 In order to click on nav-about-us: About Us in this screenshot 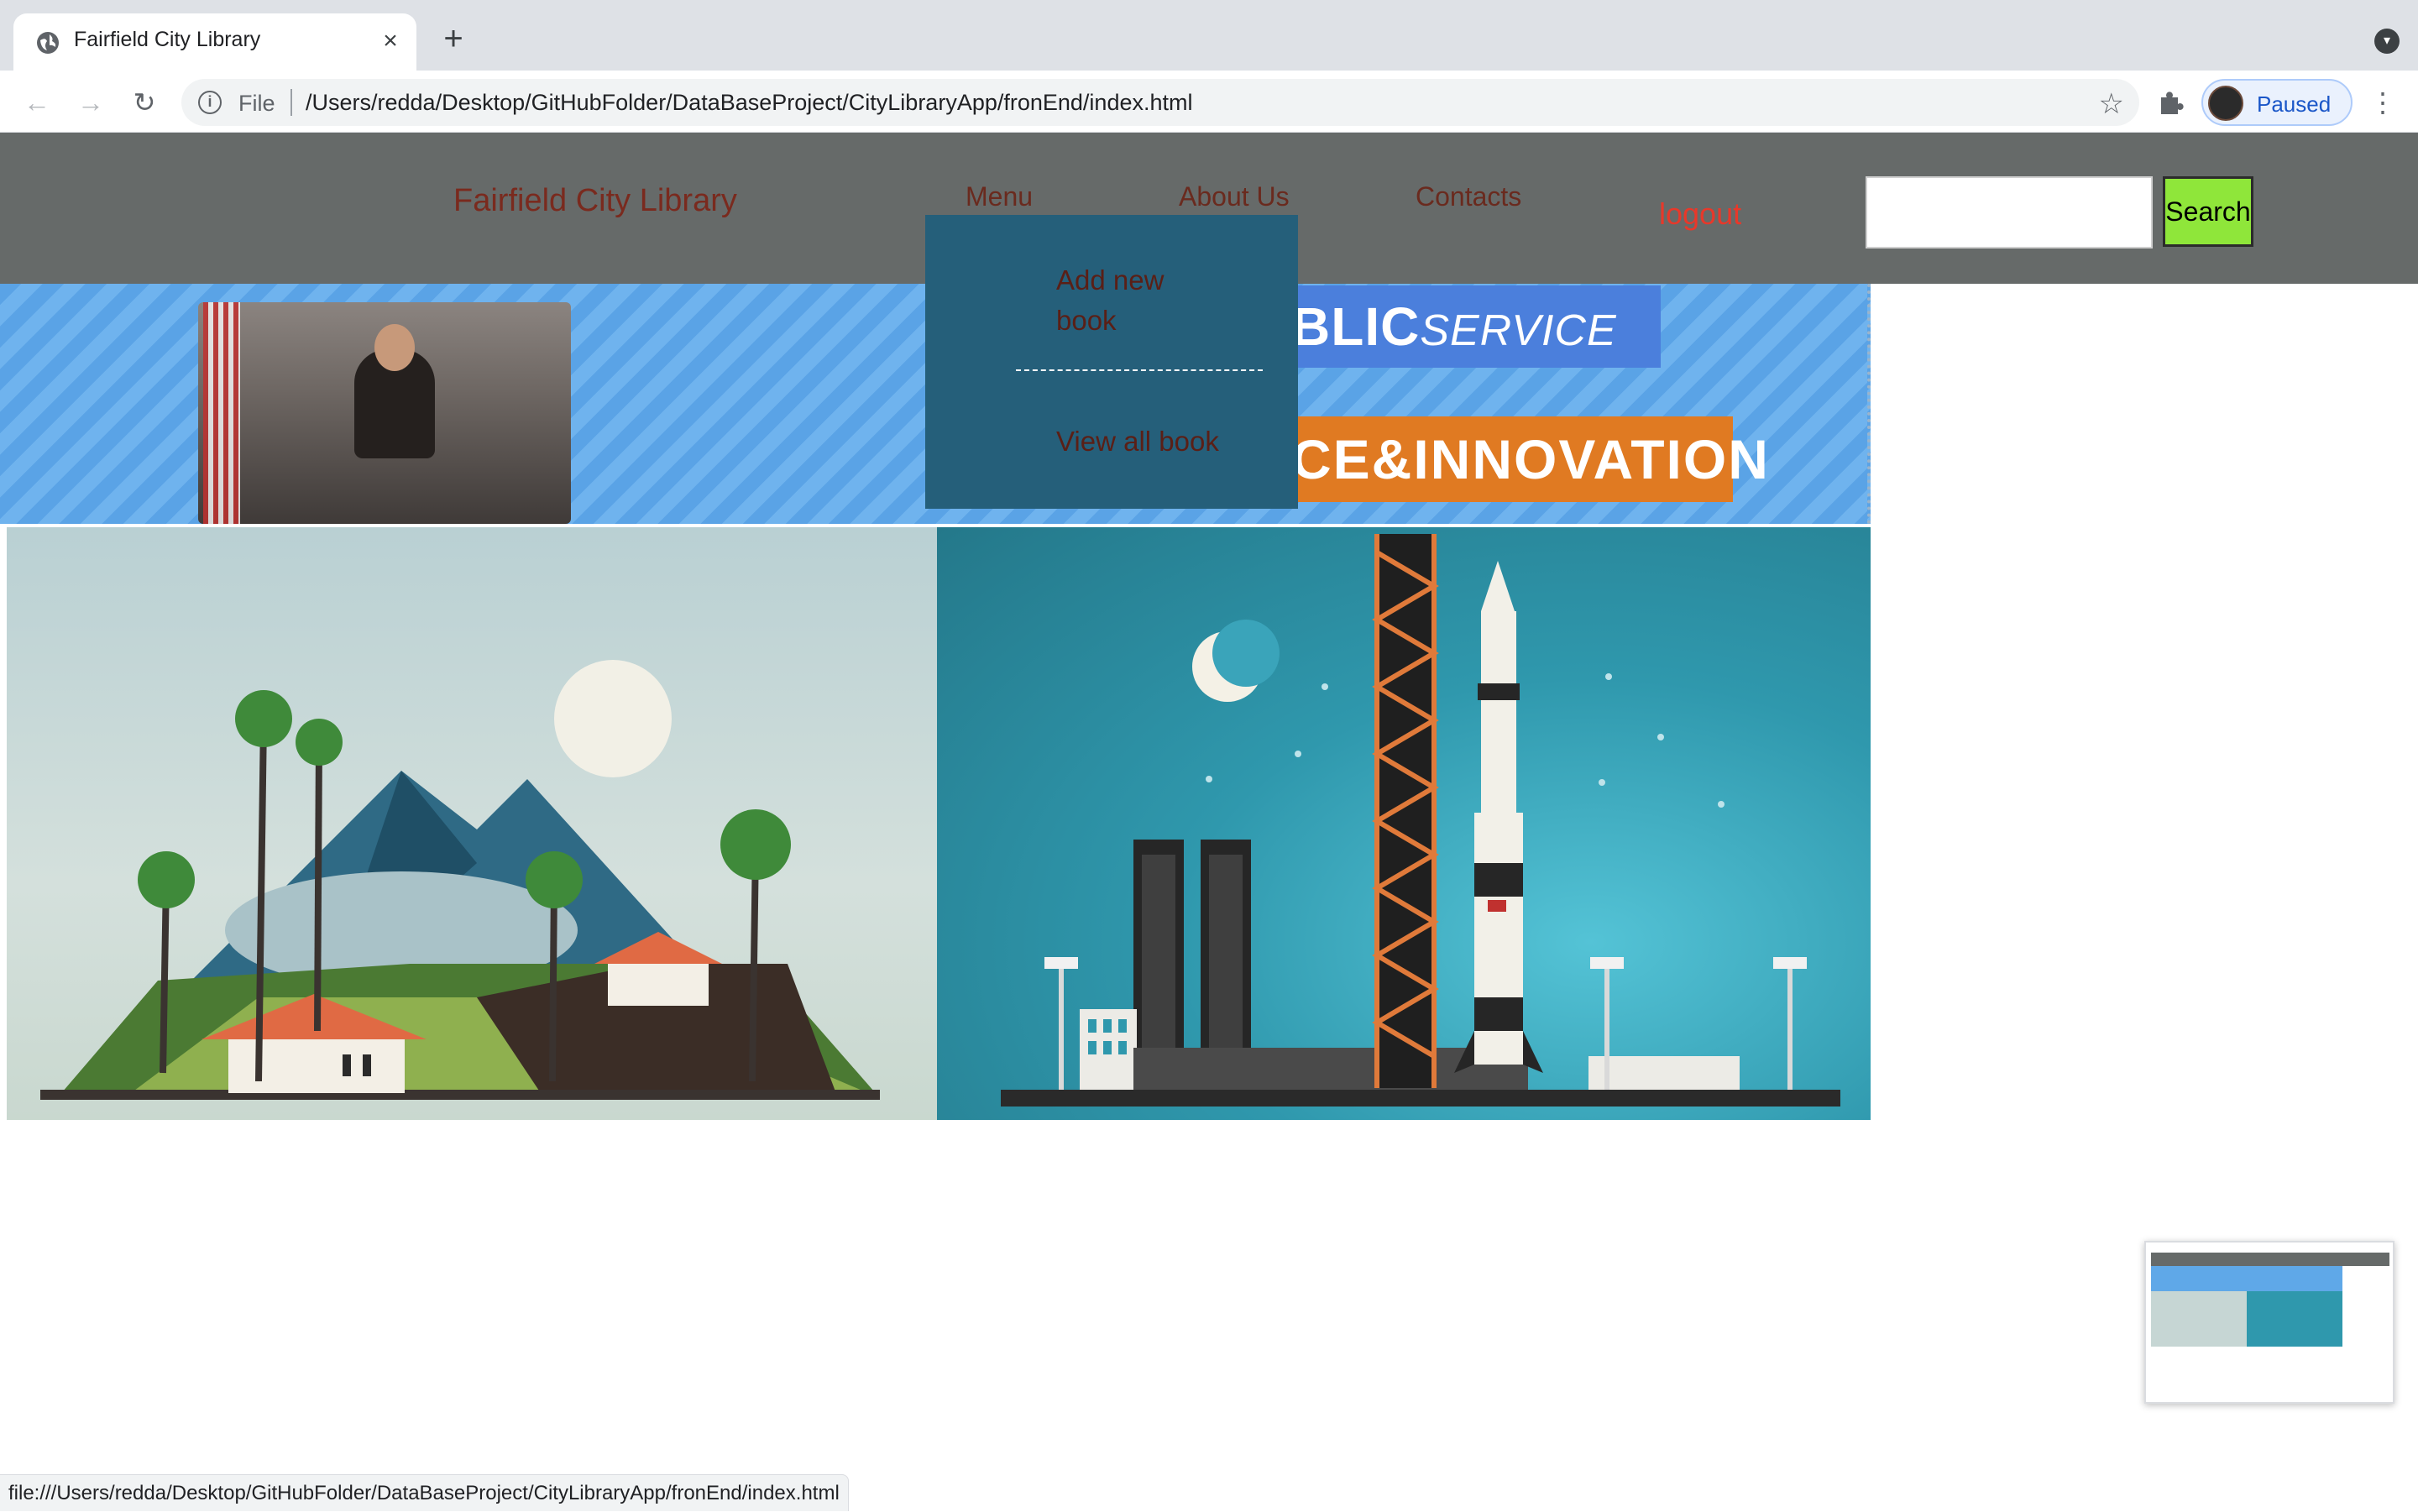, I will do `click(1234, 196)`.